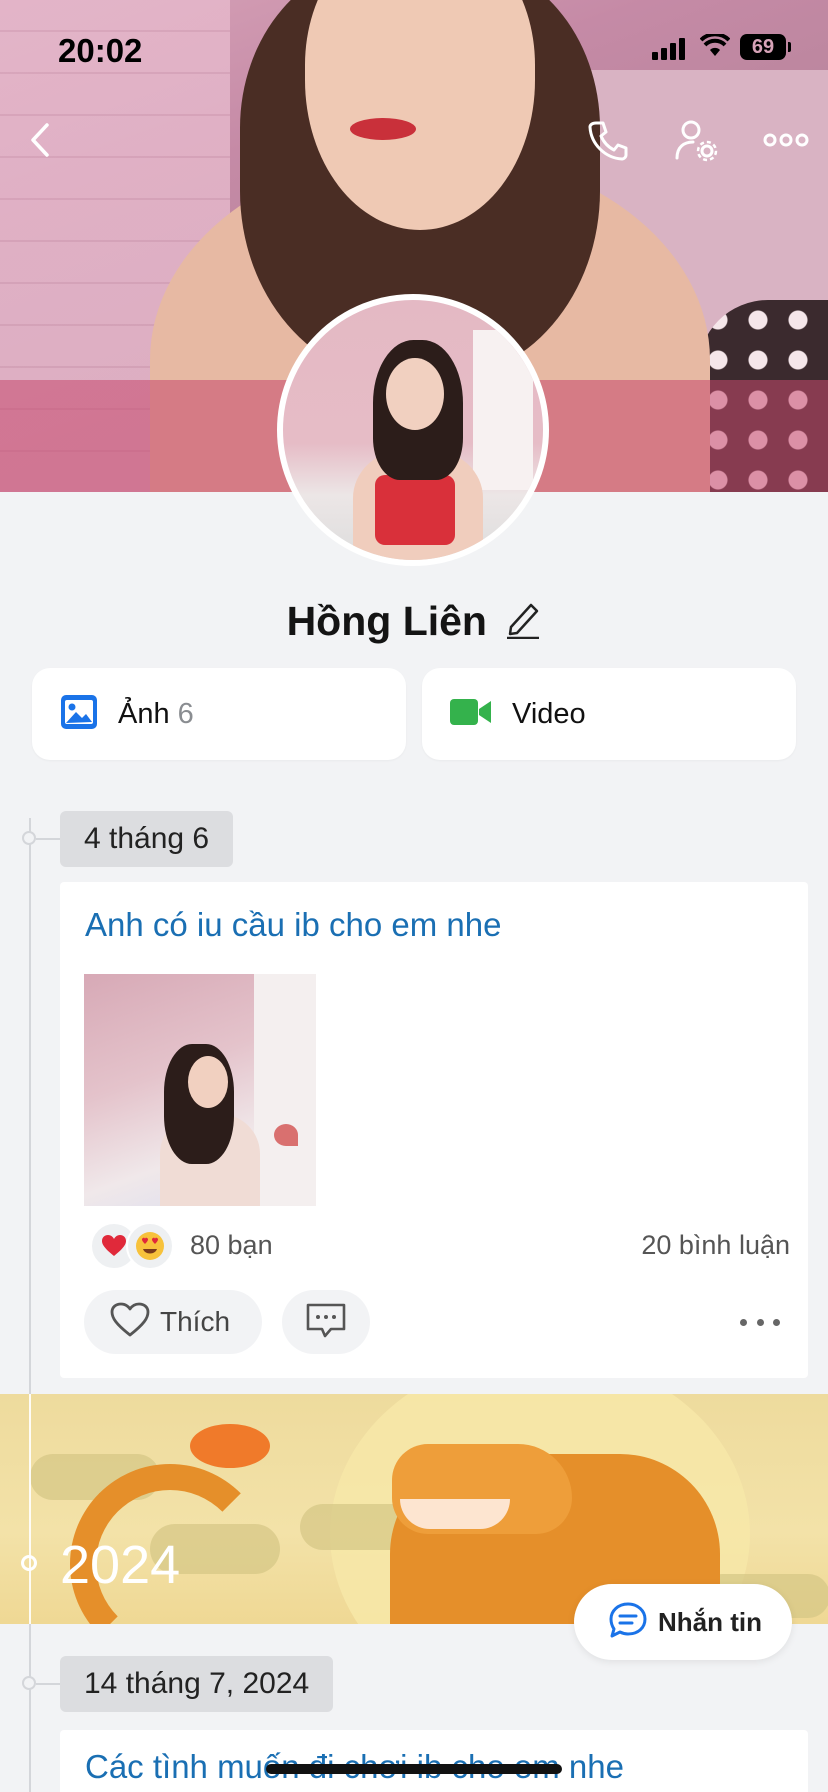 The width and height of the screenshot is (828, 1792). What do you see at coordinates (760, 1322) in the screenshot?
I see `post-more-icon` at bounding box center [760, 1322].